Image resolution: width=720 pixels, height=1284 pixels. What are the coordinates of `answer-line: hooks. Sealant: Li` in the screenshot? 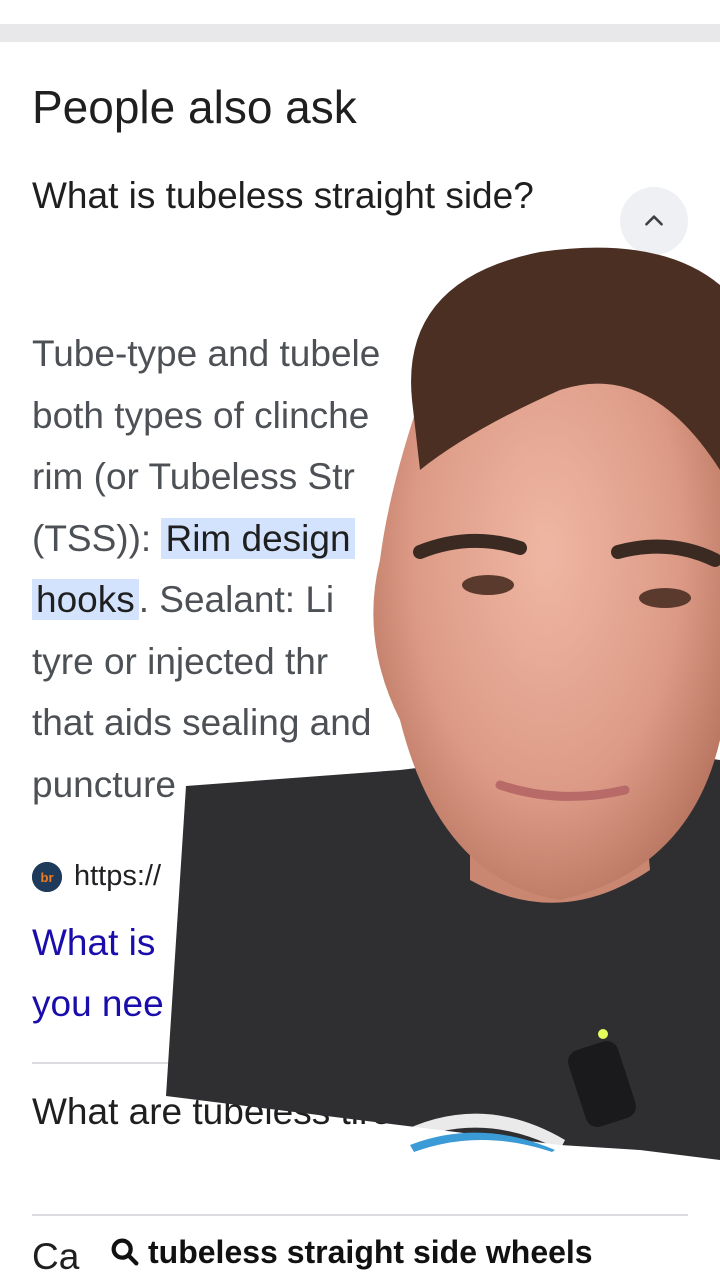 It's located at (352, 600).